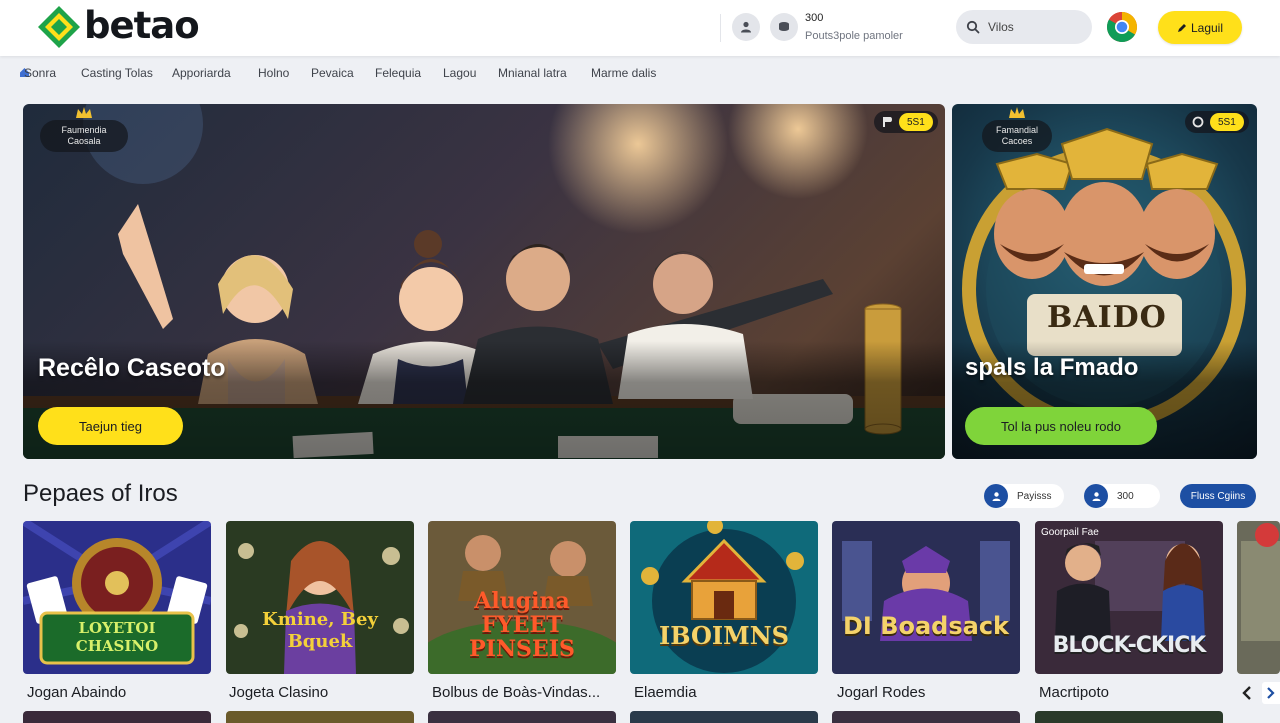 This screenshot has height=723, width=1280. Describe the element at coordinates (1129, 645) in the screenshot. I see `game-art-text: BLOCK-CKICK` at that location.